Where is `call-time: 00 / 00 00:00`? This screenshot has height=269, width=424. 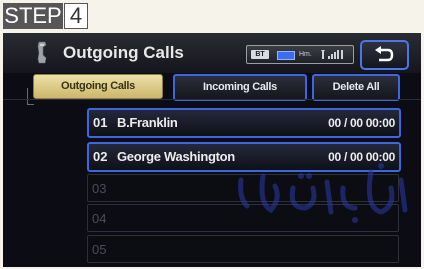
call-time: 00 / 00 00:00 is located at coordinates (361, 123).